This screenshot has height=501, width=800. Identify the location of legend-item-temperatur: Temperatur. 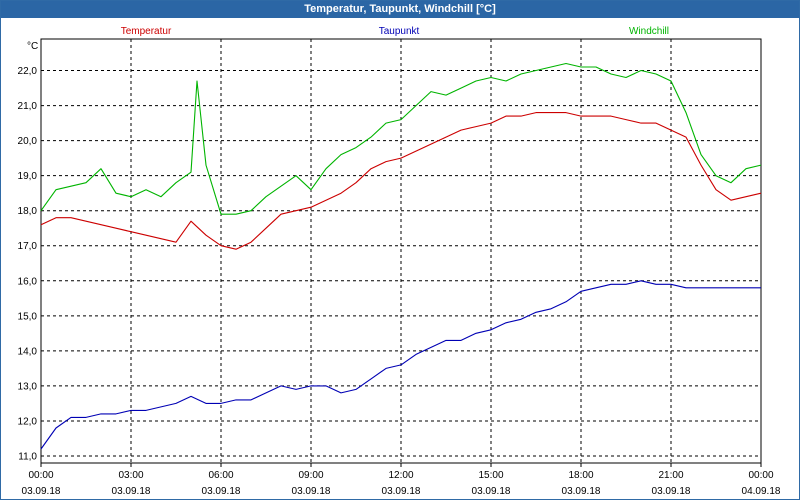
(146, 31).